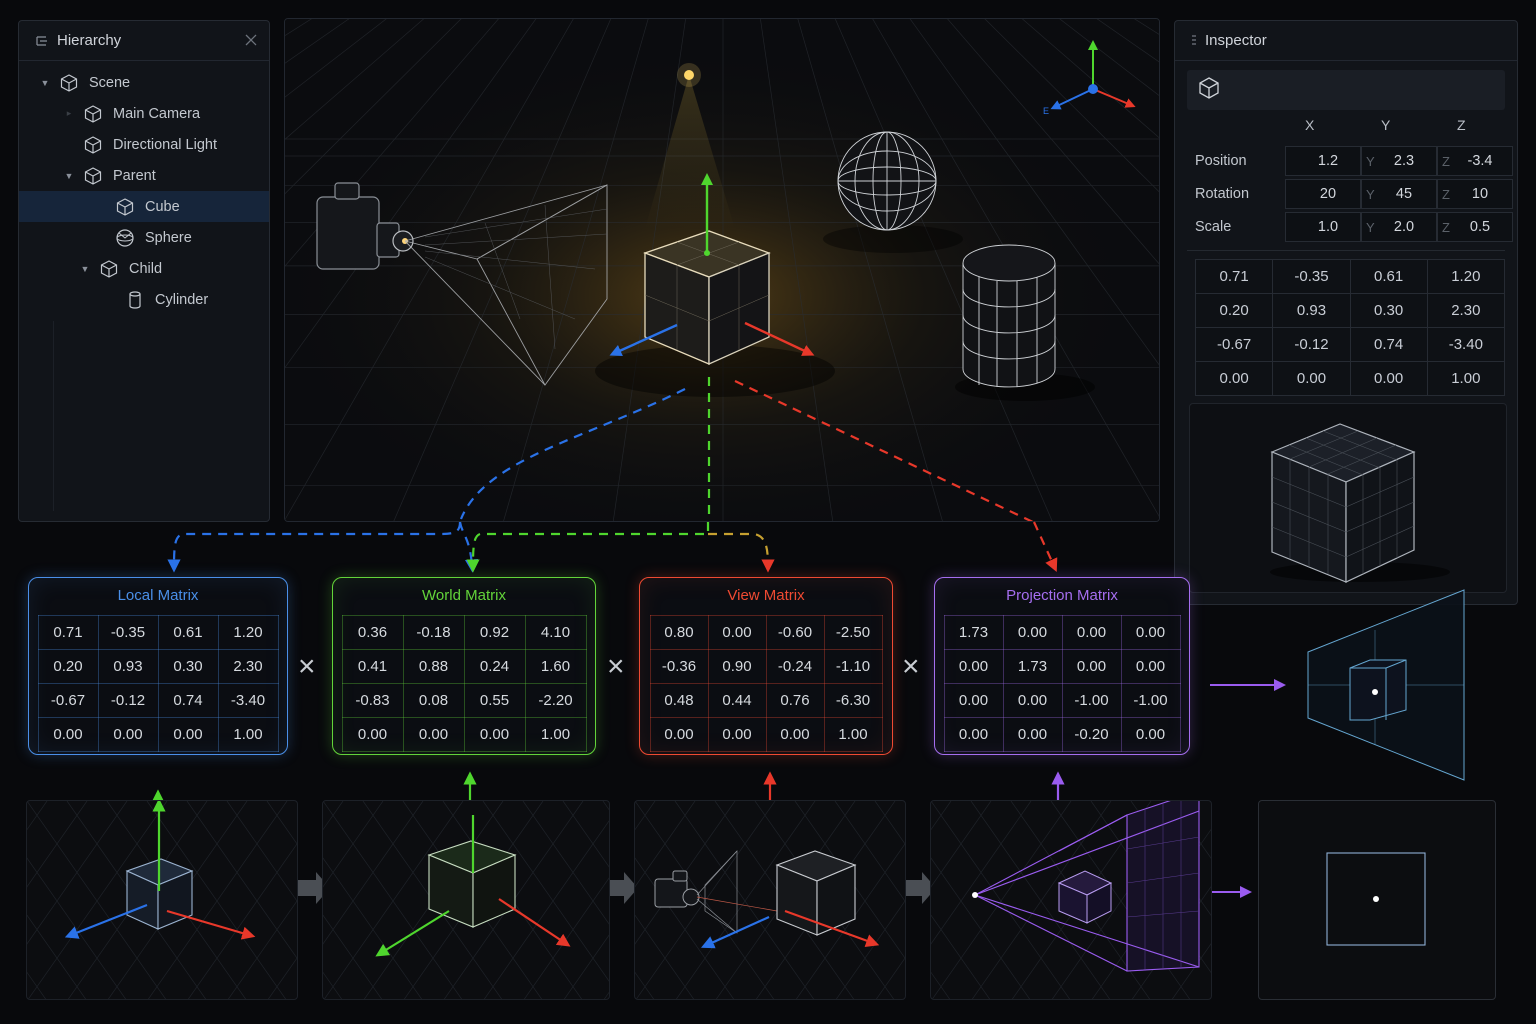 Image resolution: width=1536 pixels, height=1024 pixels. Describe the element at coordinates (89, 40) in the screenshot. I see `hierarchy-title: Hierarchy` at that location.